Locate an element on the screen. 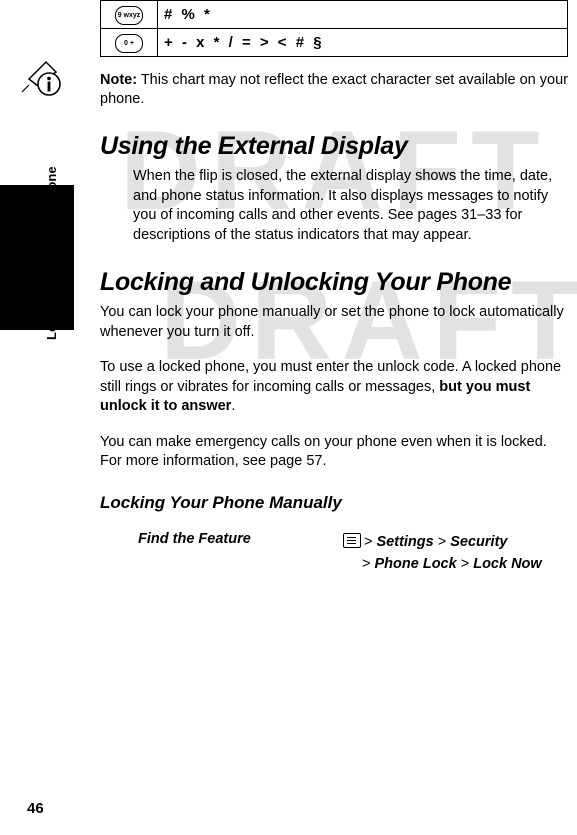  key-cell: 9 wxyz is located at coordinates (129, 14).